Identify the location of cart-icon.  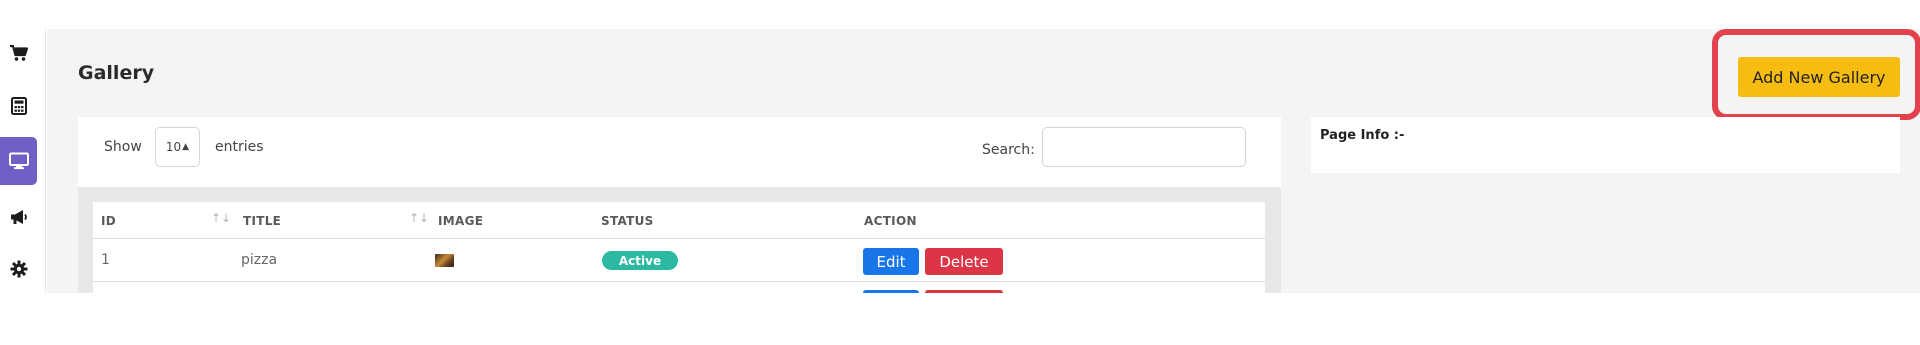
(19, 53).